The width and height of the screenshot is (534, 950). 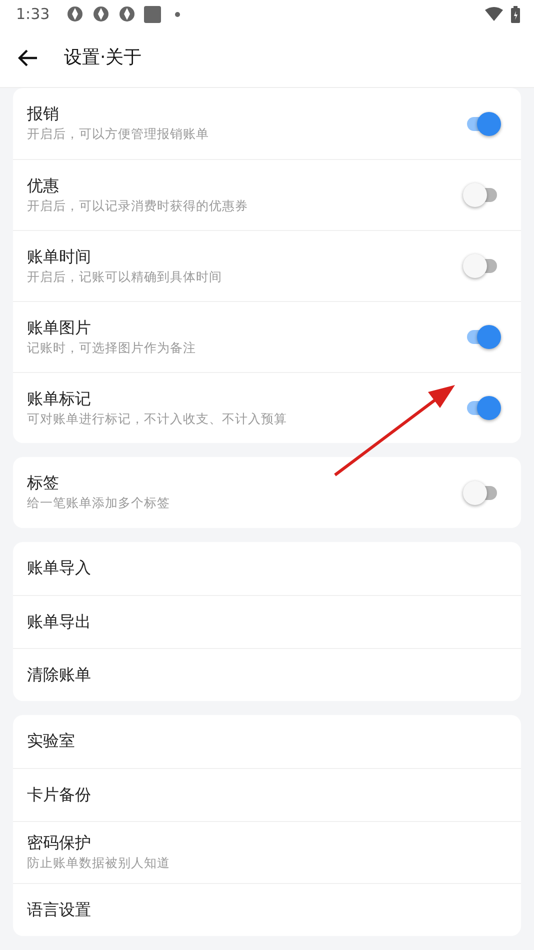 I want to click on settings-row: 账单导出, so click(x=267, y=621).